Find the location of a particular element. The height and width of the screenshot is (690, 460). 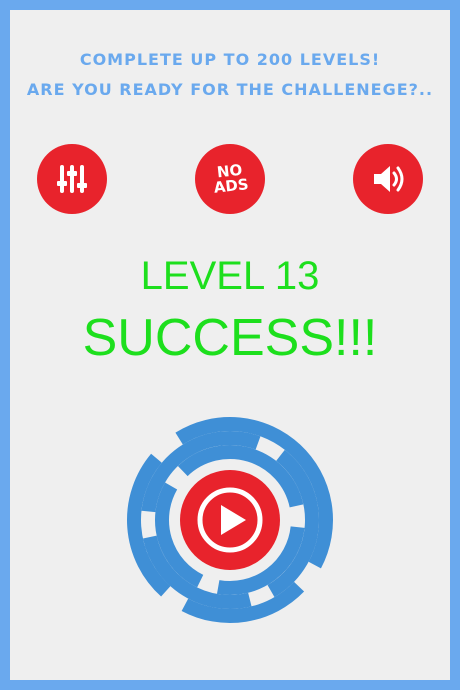

speaker-icon is located at coordinates (389, 179).